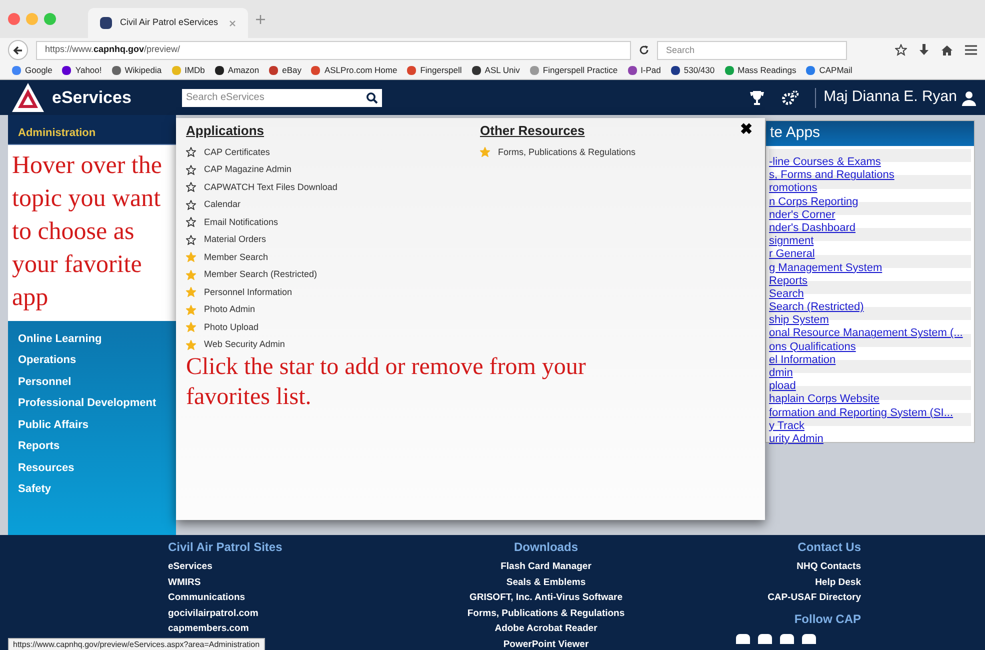  I want to click on bookmark-link: Wikipedia, so click(137, 70).